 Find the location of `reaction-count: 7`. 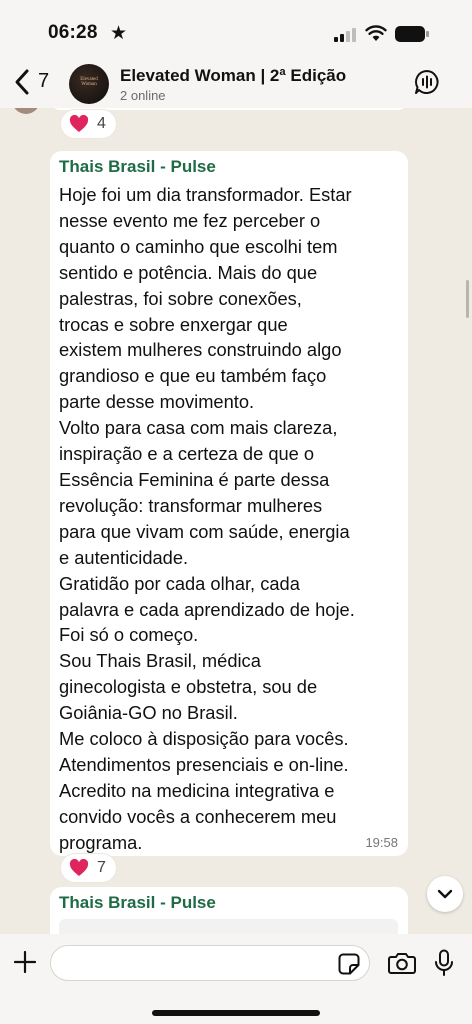

reaction-count: 7 is located at coordinates (101, 867).